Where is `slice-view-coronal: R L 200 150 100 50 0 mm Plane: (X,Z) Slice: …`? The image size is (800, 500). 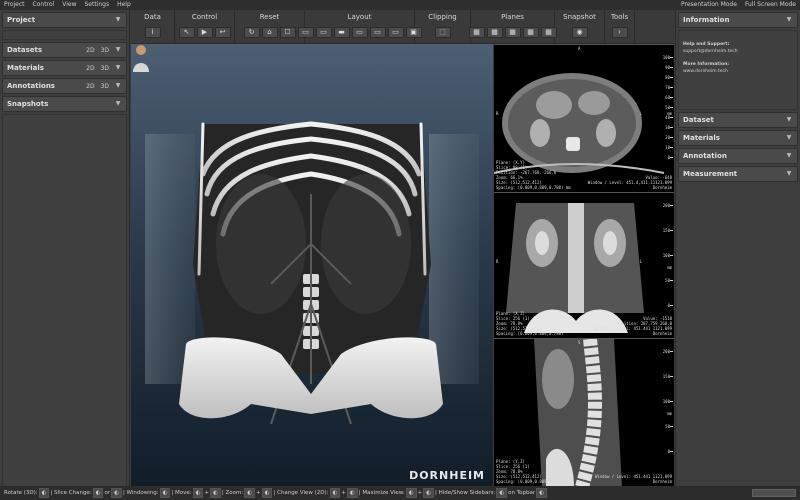
slice-view-coronal: R L 200 150 100 50 0 mm Plane: (X,Z) Slice: … is located at coordinates (584, 265).